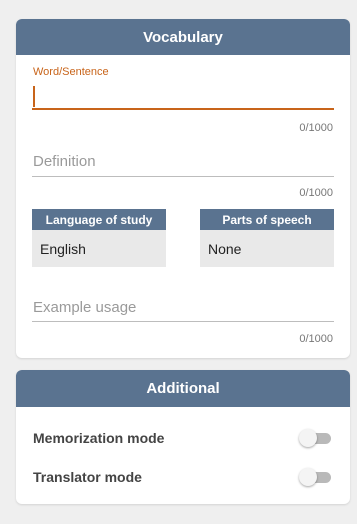 The image size is (357, 524). I want to click on word-sentence-underline, so click(183, 109).